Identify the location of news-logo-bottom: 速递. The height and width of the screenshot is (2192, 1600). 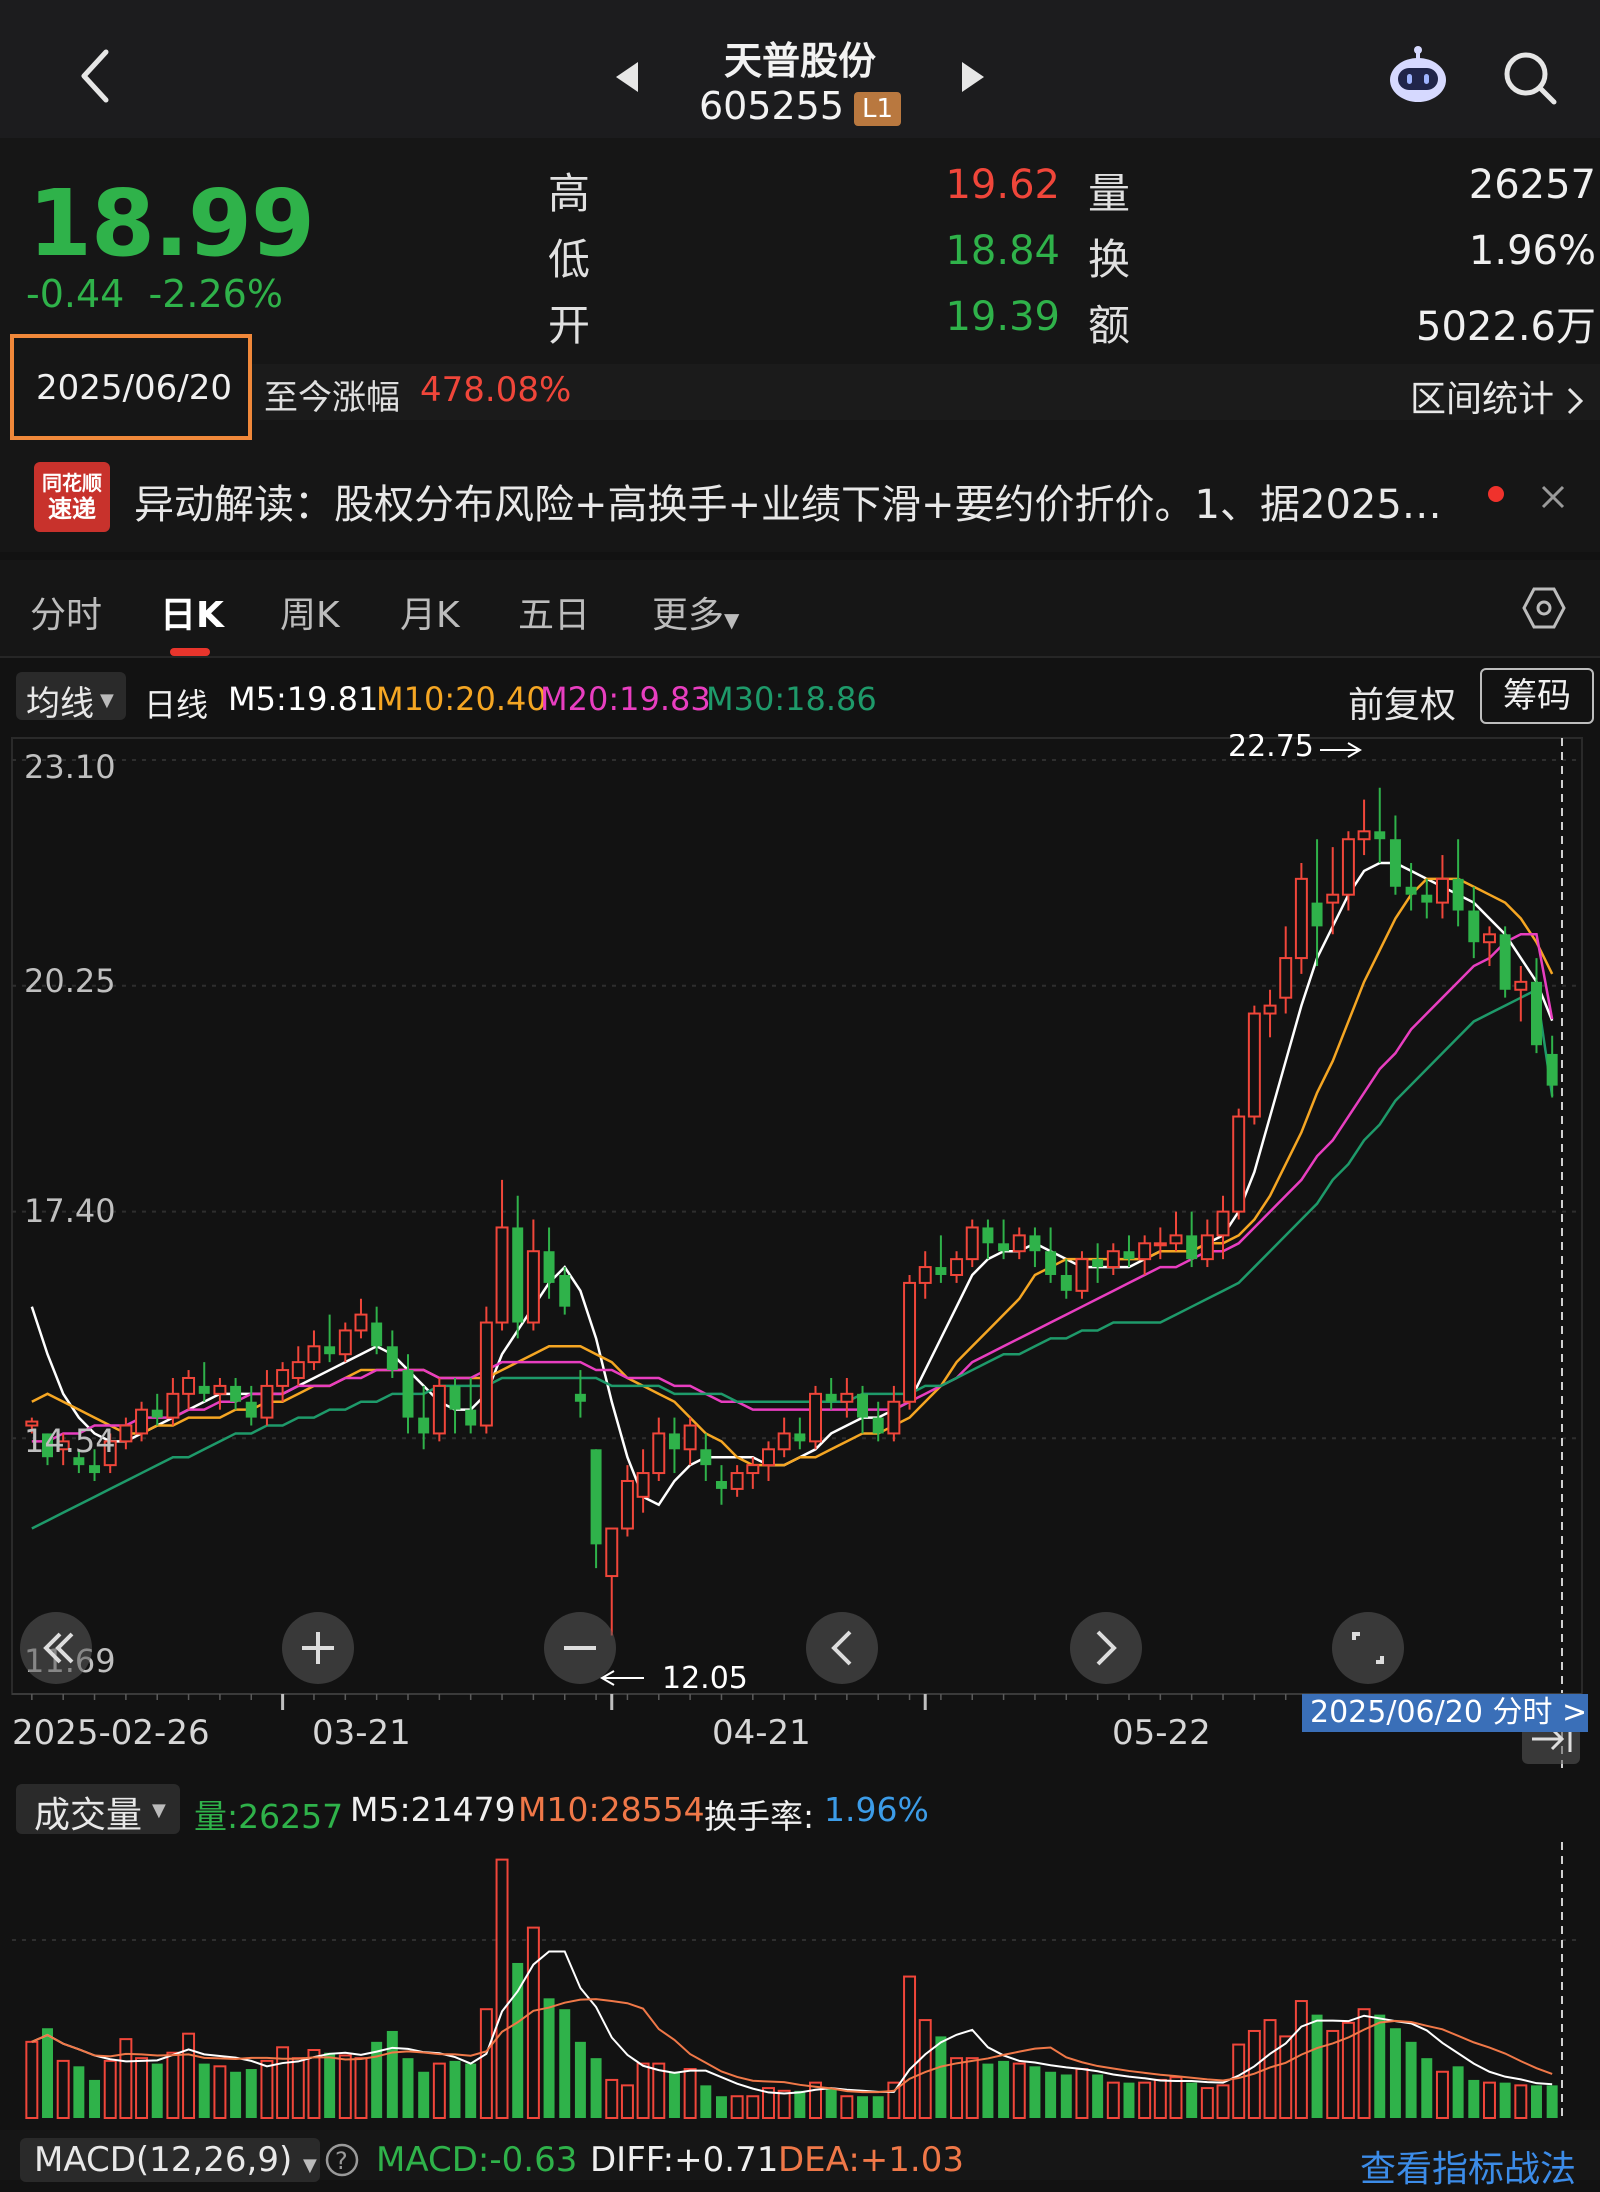
(72, 509).